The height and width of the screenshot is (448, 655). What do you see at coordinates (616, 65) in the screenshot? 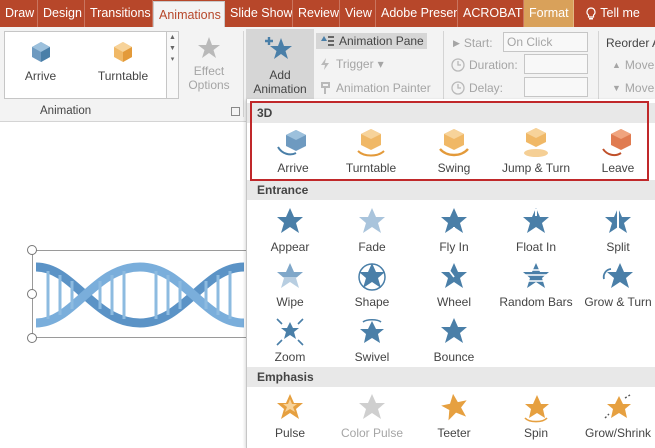
I see `up-arrow-icon: ▲` at bounding box center [616, 65].